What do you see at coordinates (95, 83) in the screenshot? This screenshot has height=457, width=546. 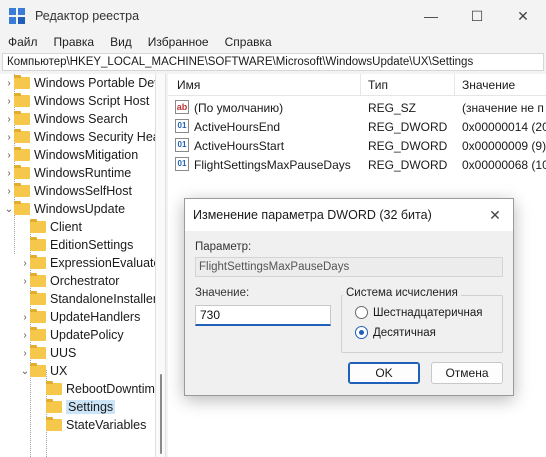 I see `tree-item-label: Windows Portable Dev` at bounding box center [95, 83].